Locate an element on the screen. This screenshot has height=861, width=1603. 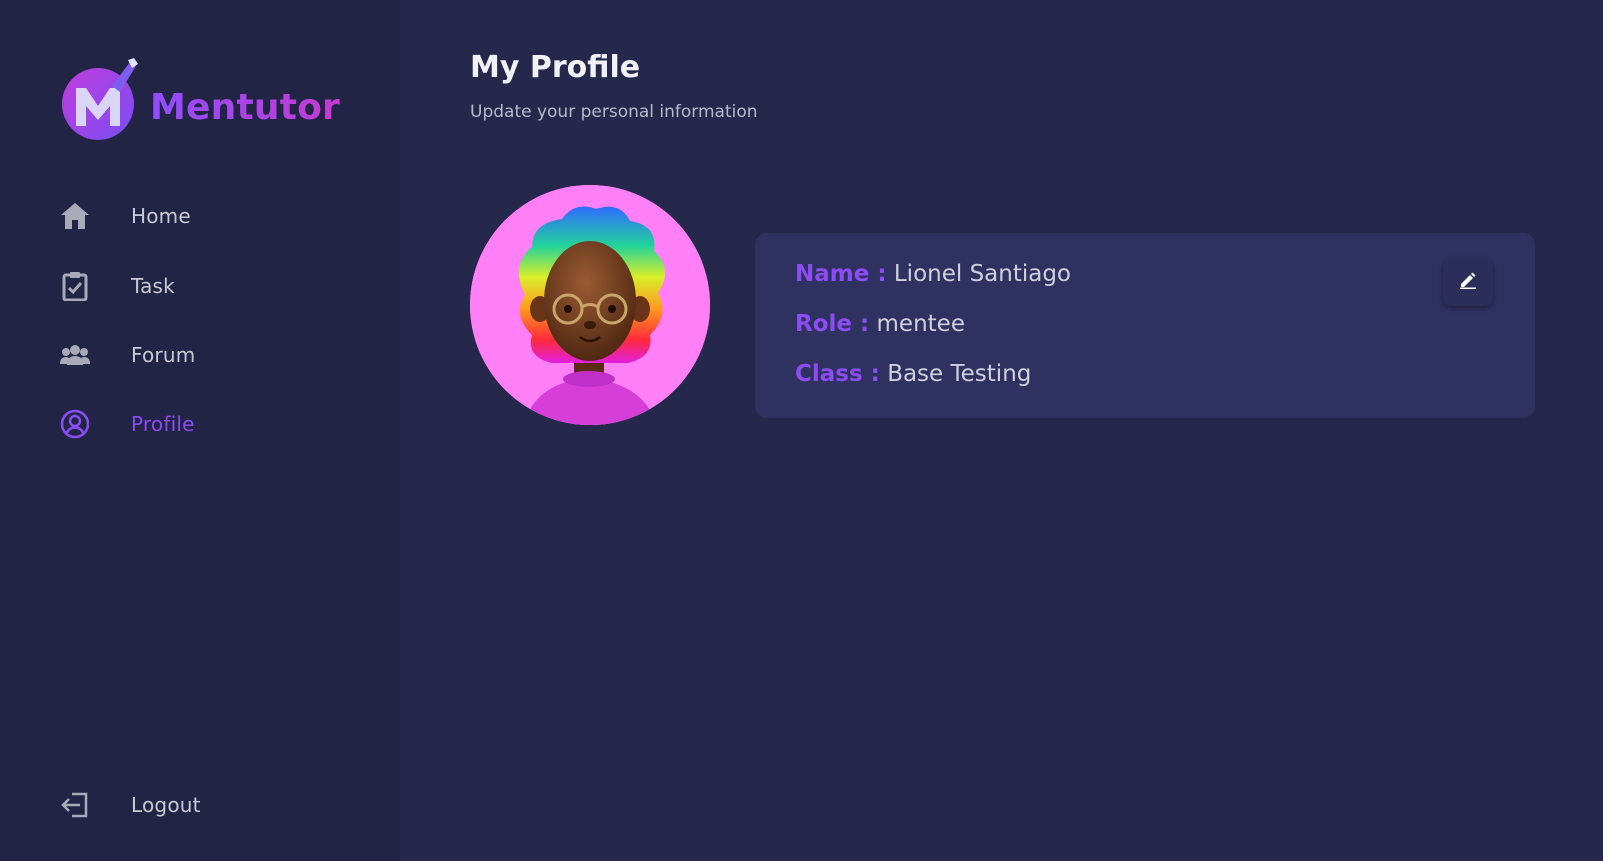
brand-logo-icon is located at coordinates (101, 100).